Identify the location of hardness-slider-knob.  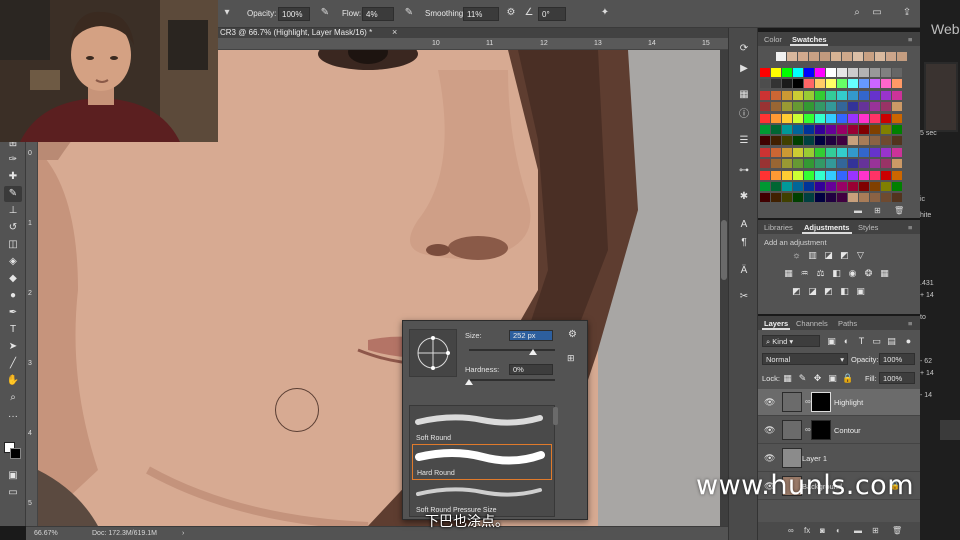
(469, 382).